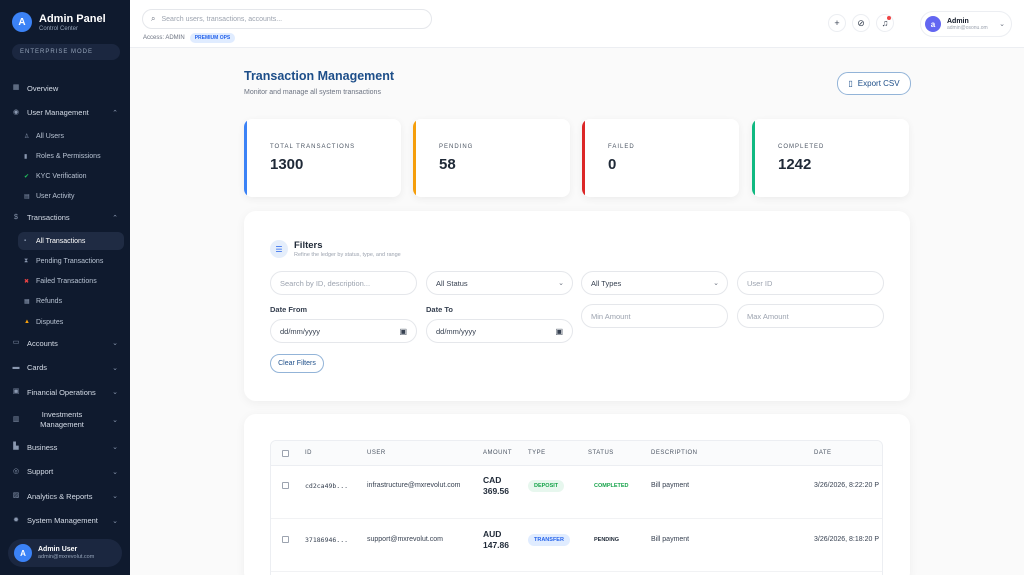 This screenshot has height=575, width=1024. Describe the element at coordinates (376, 453) in the screenshot. I see `col-user: USER` at that location.